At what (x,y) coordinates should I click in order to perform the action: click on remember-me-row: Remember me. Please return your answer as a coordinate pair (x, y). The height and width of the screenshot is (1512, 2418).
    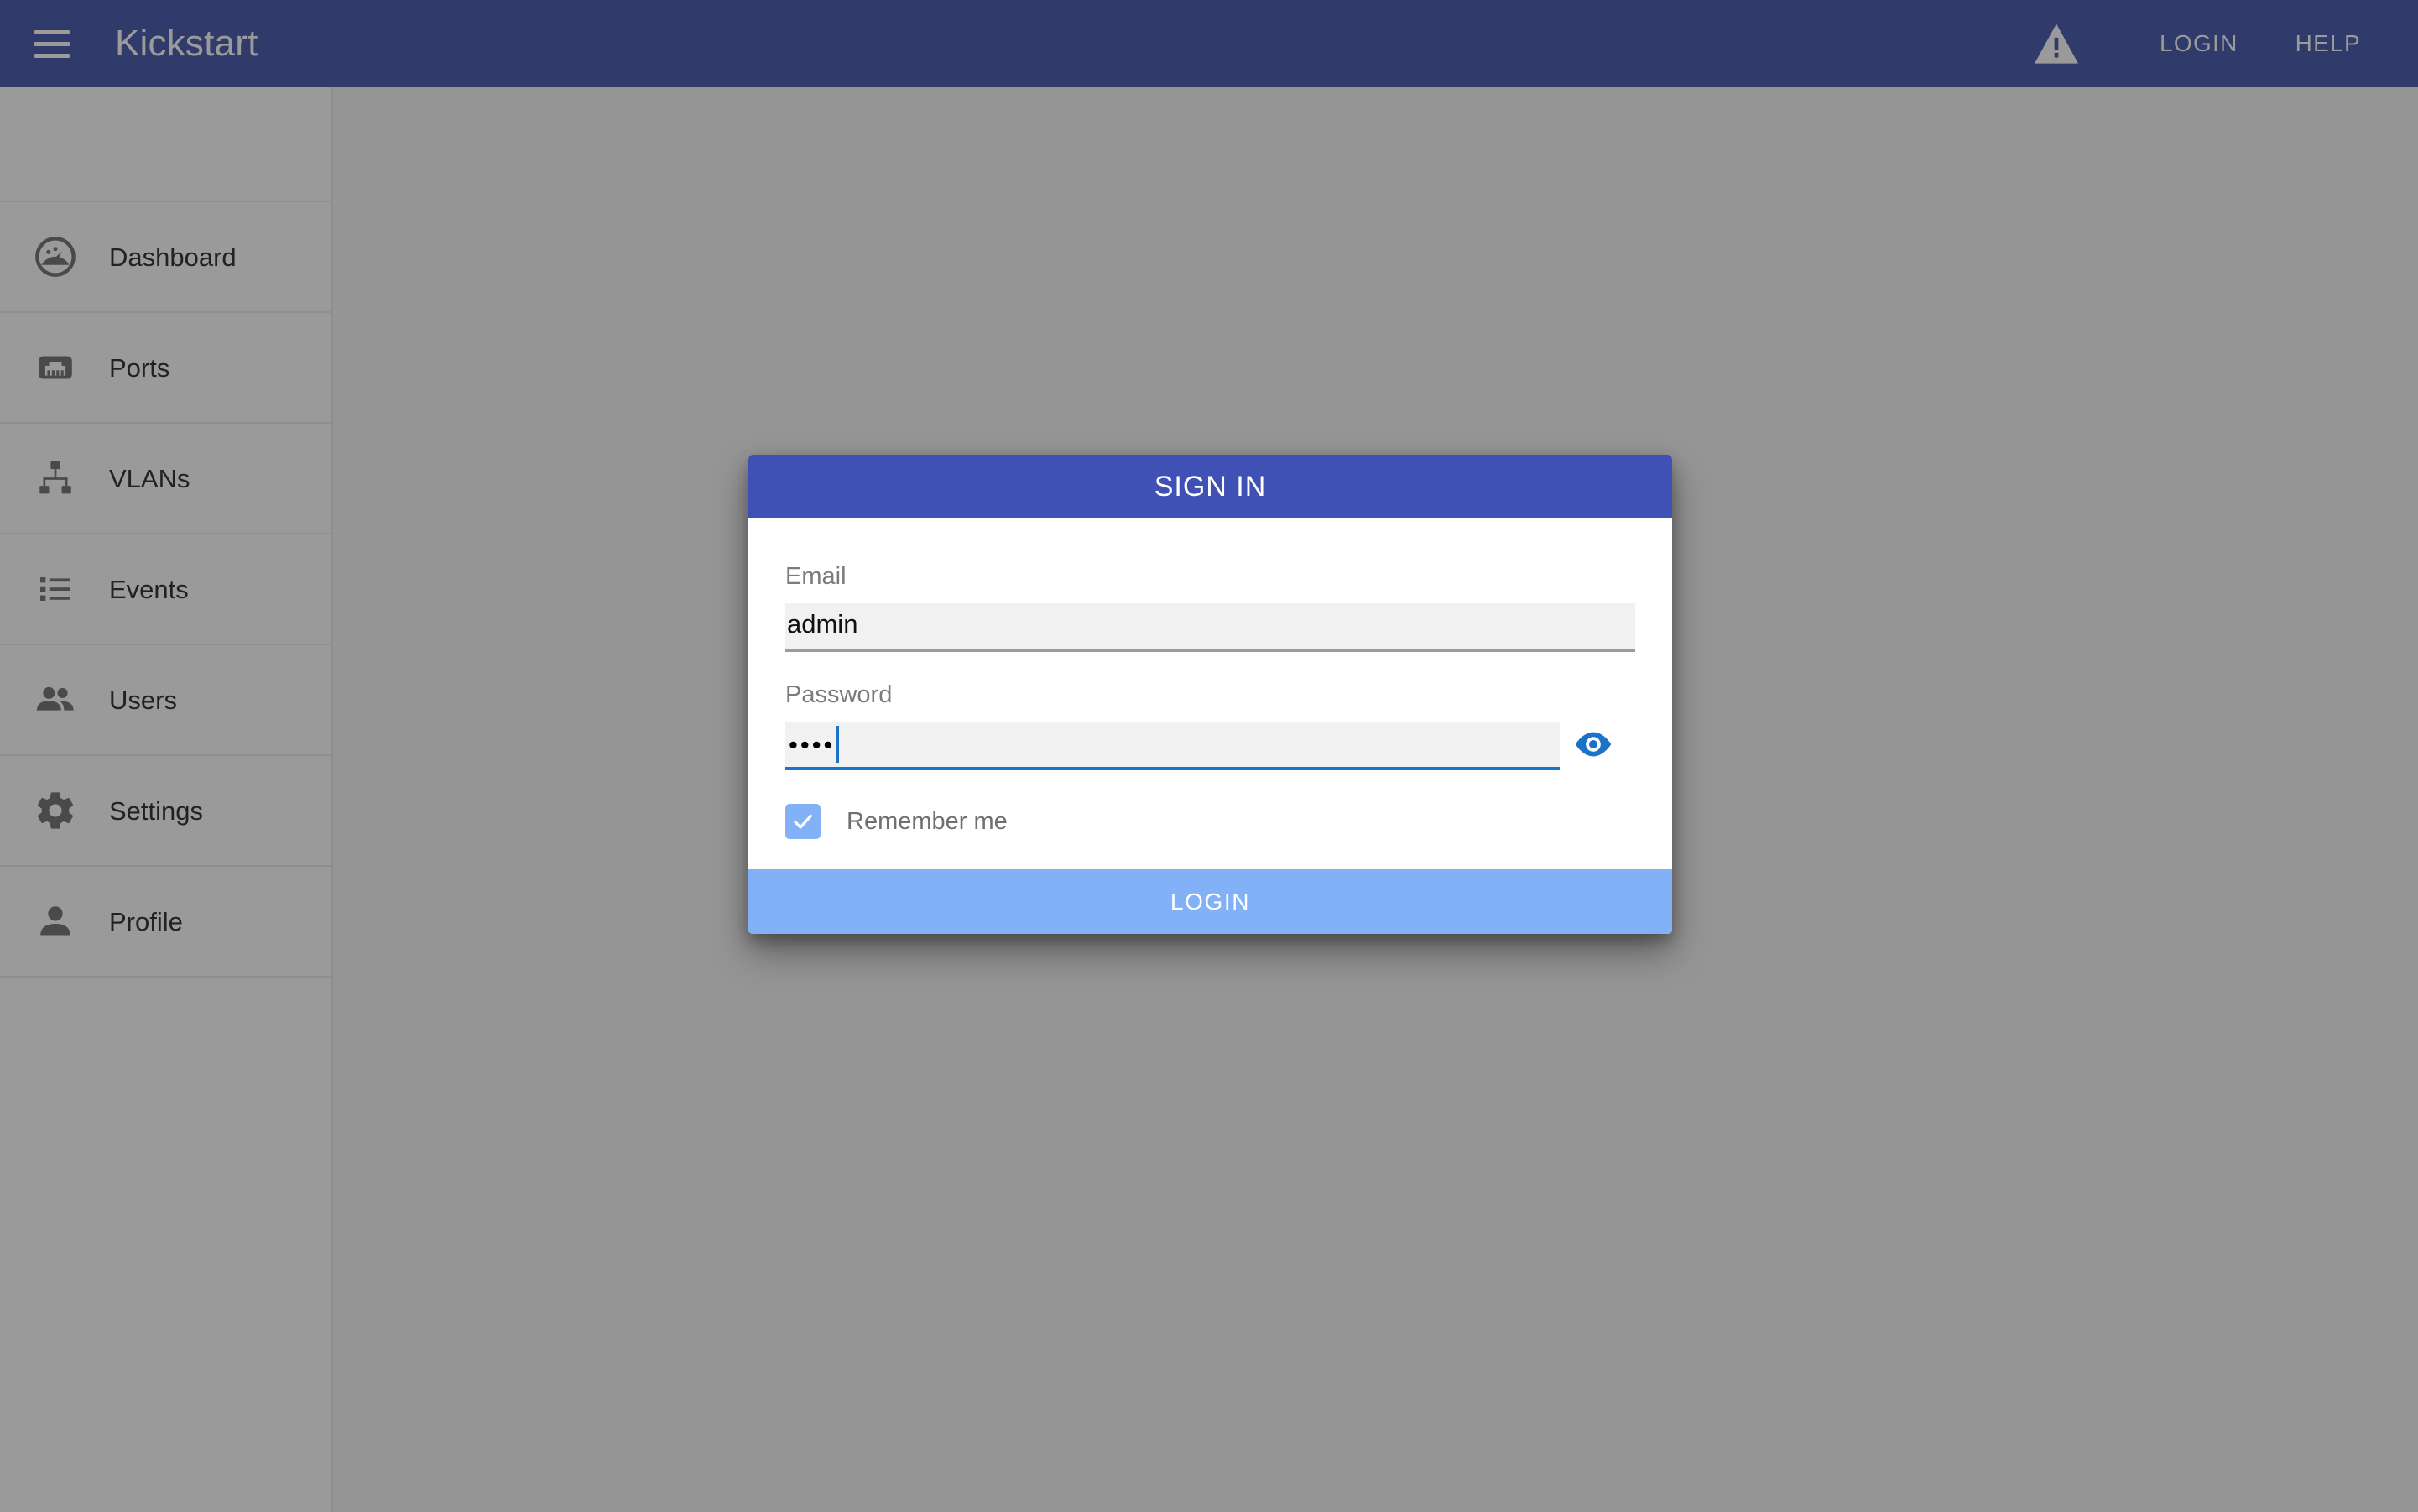
    Looking at the image, I should click on (1210, 821).